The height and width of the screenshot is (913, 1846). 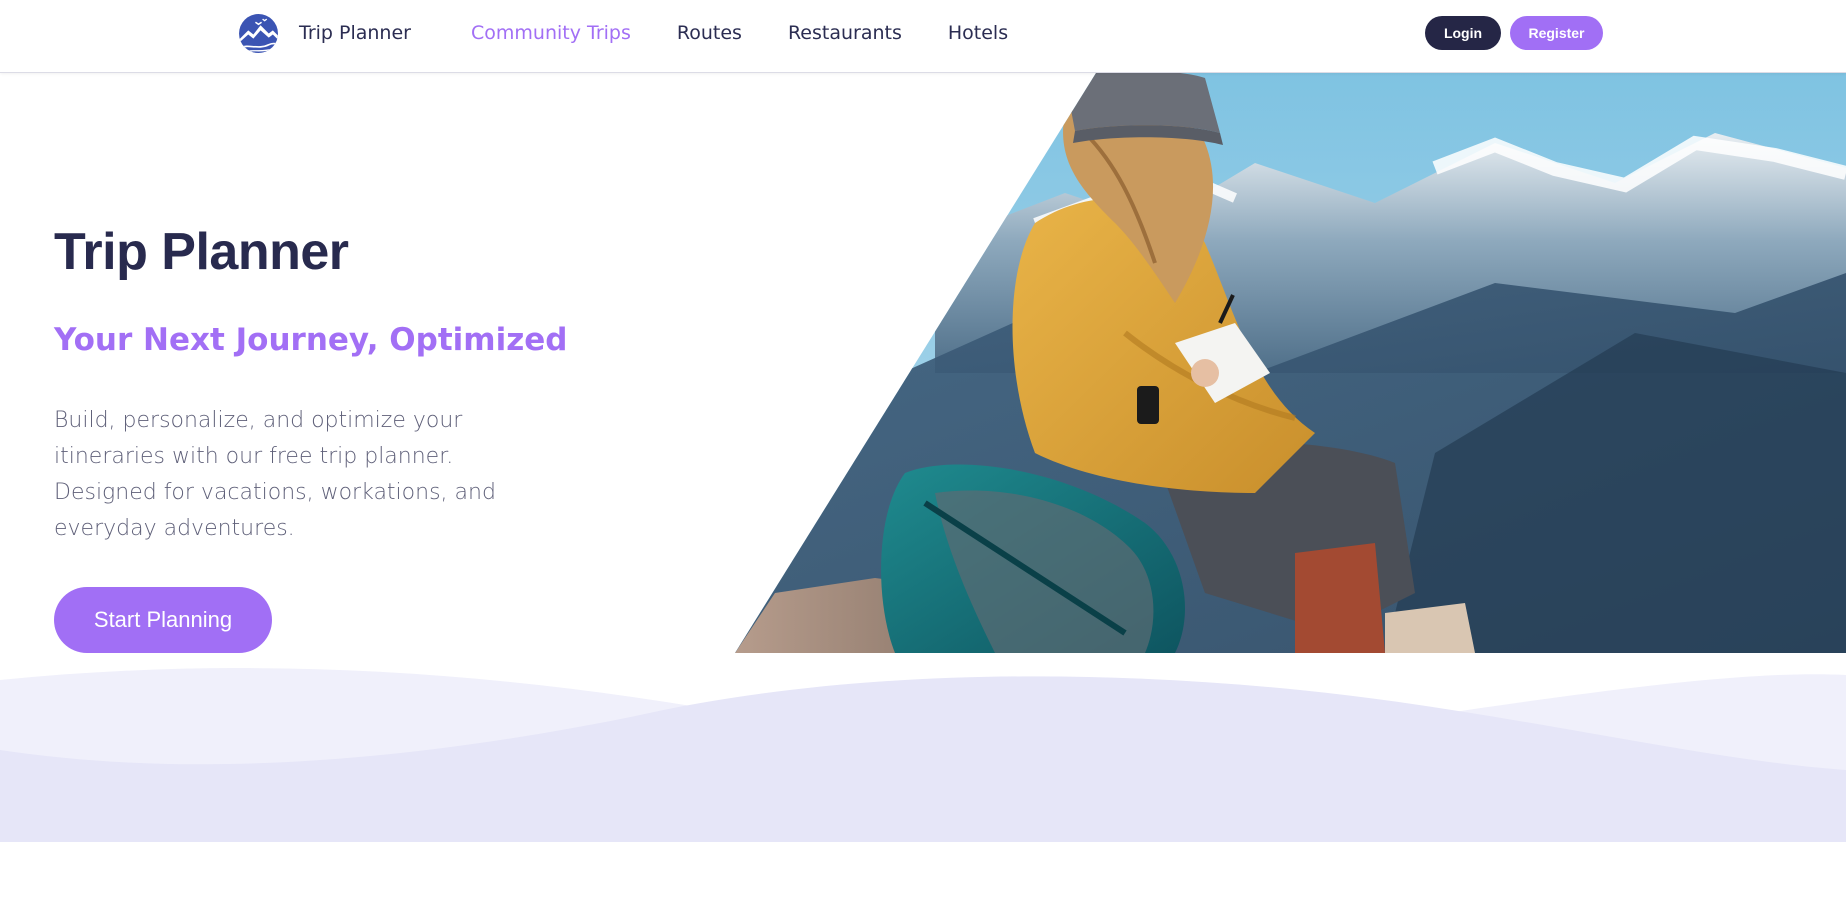 What do you see at coordinates (201, 252) in the screenshot?
I see `hero-title: Trip Planner` at bounding box center [201, 252].